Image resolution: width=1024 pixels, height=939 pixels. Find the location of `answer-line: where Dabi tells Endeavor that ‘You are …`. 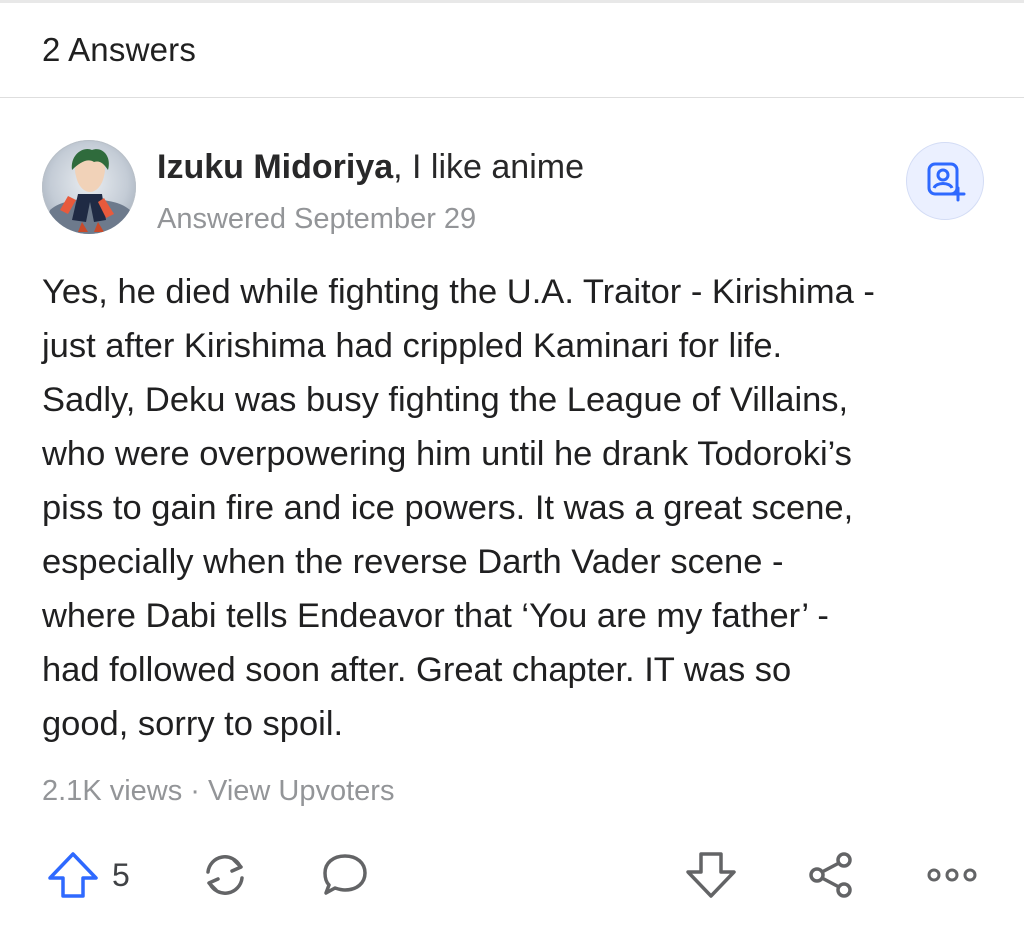

answer-line: where Dabi tells Endeavor that ‘You are … is located at coordinates (435, 616).